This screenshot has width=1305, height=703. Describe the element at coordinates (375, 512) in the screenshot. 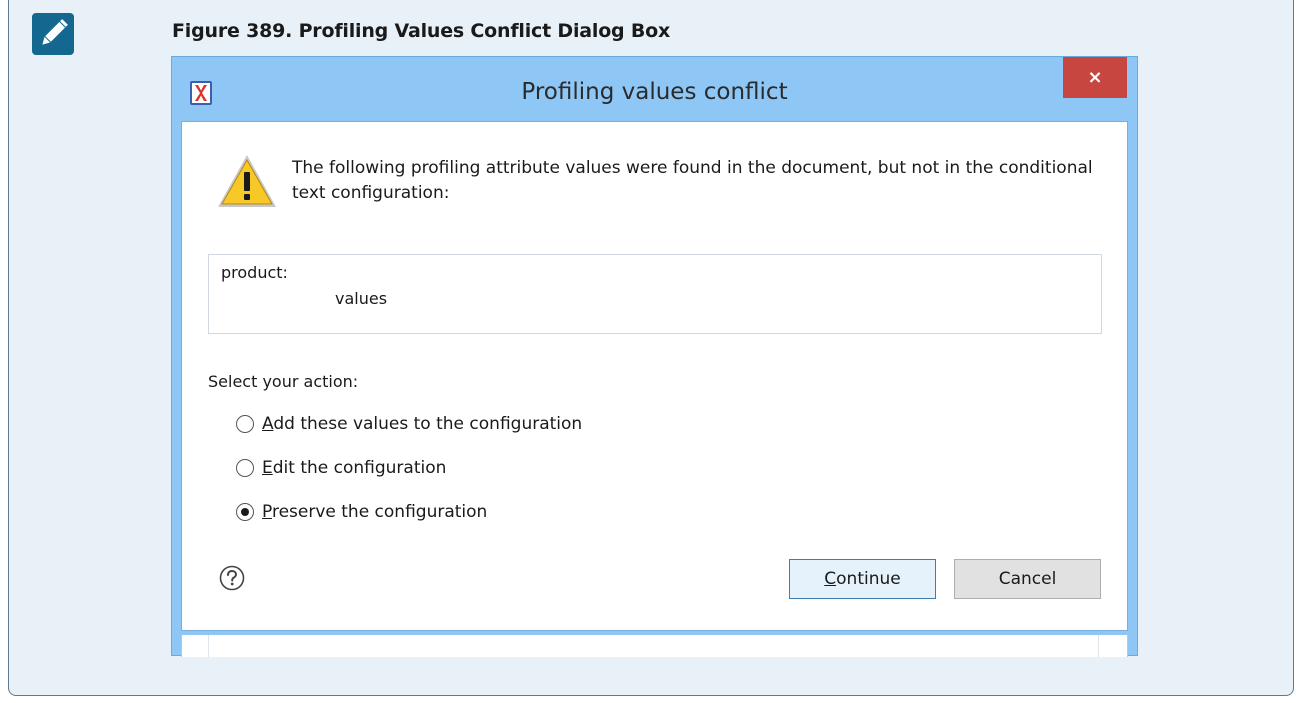

I see `radio-label: Preserve the configuration` at that location.